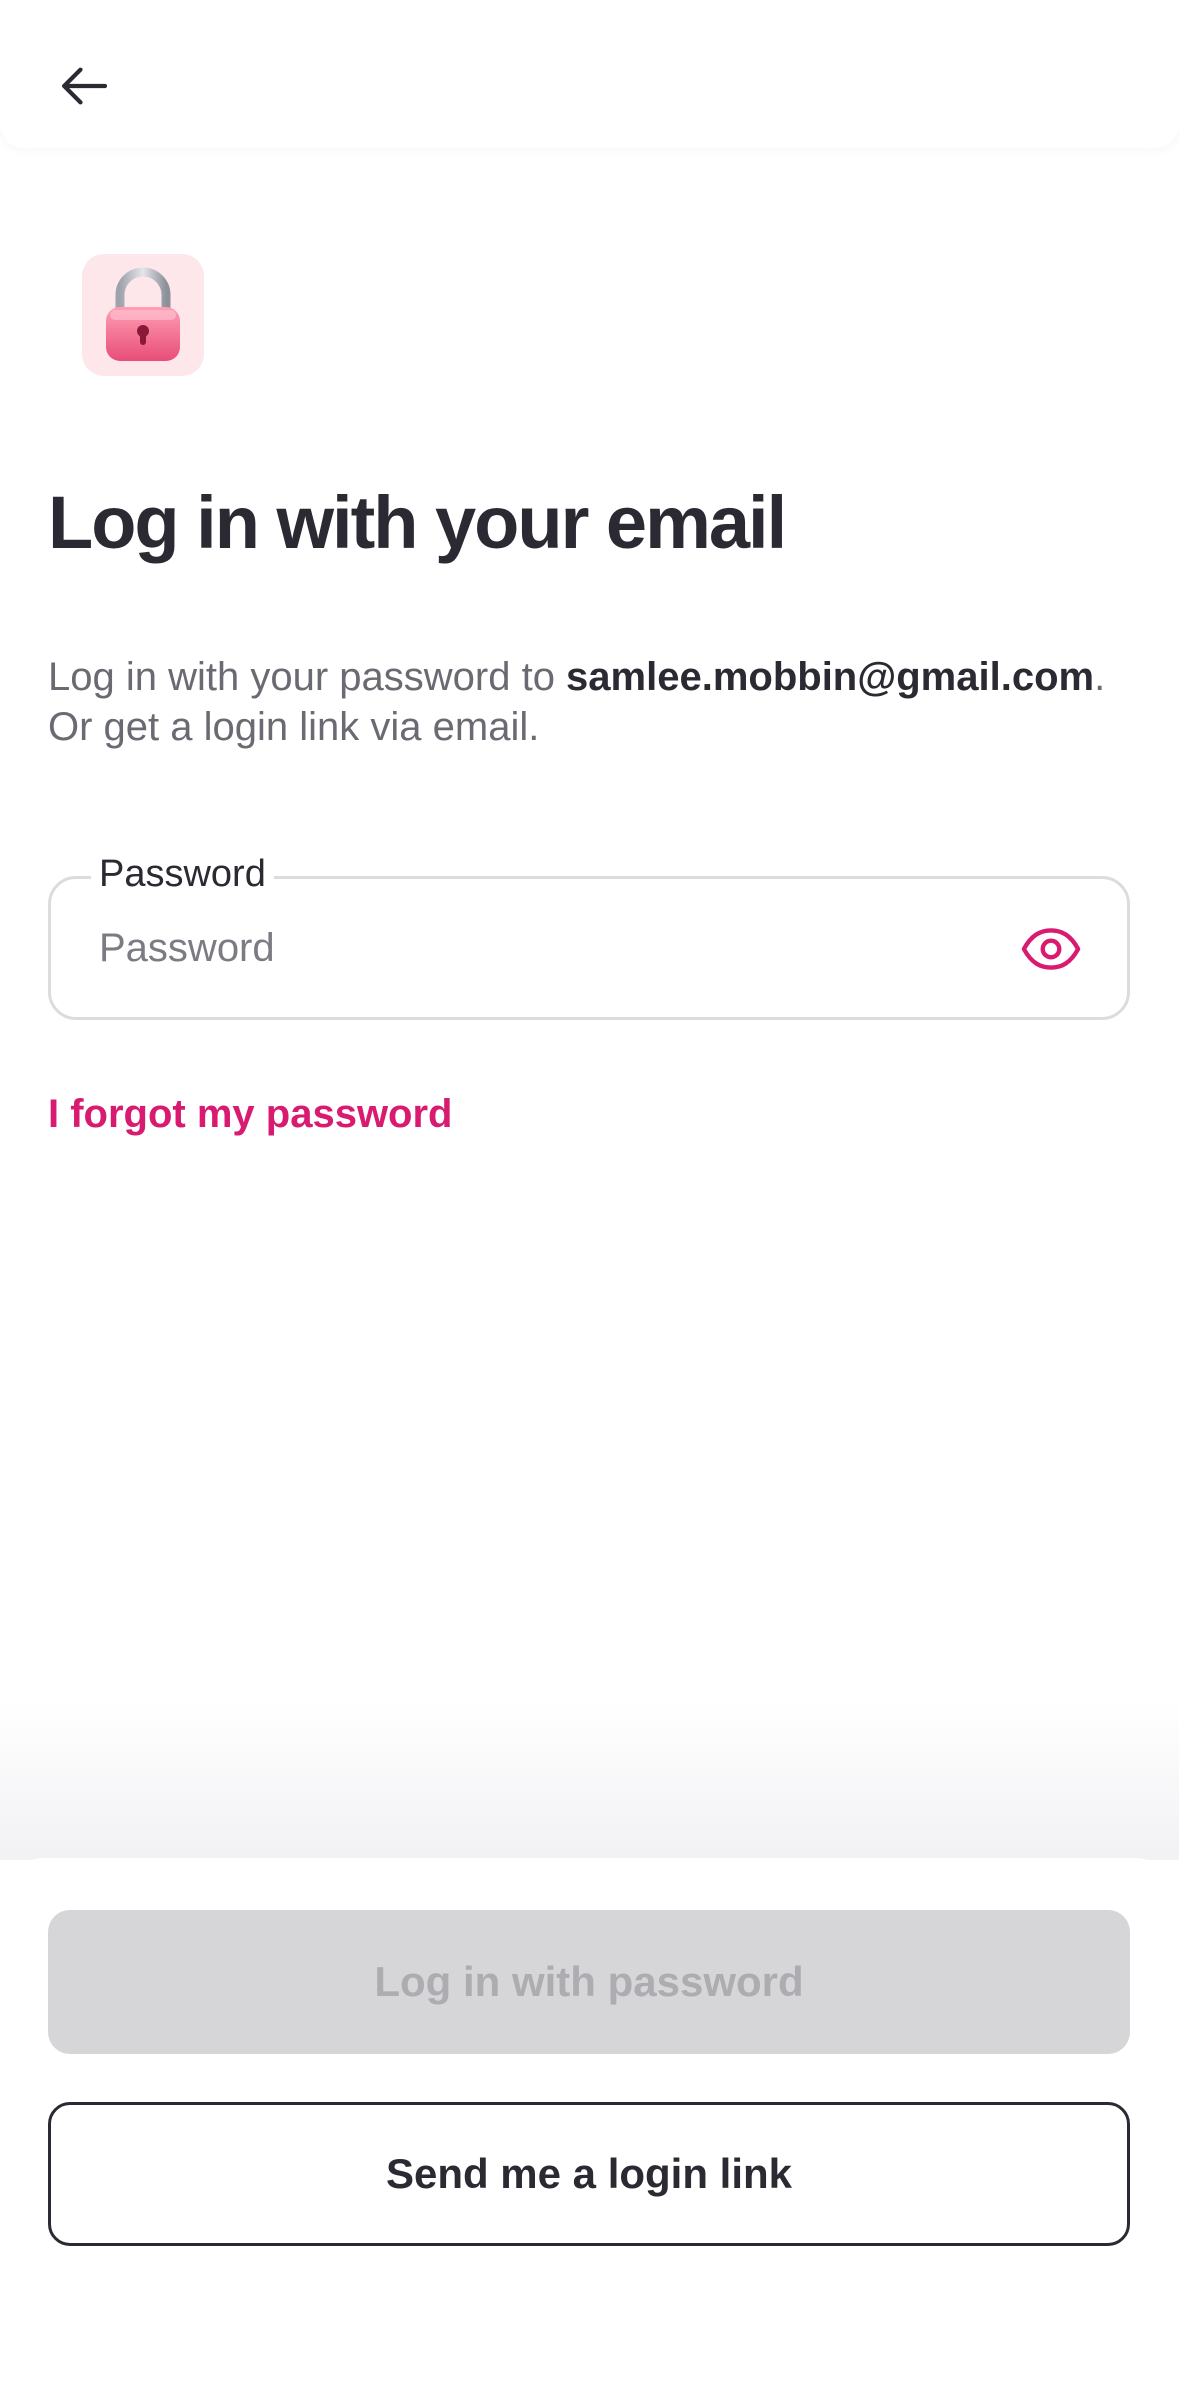 The width and height of the screenshot is (1179, 2396). I want to click on description-prefix: Log in with your password to, so click(307, 677).